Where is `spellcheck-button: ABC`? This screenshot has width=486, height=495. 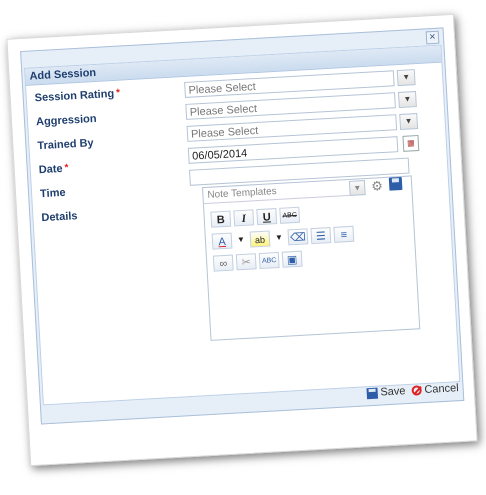 spellcheck-button: ABC is located at coordinates (269, 260).